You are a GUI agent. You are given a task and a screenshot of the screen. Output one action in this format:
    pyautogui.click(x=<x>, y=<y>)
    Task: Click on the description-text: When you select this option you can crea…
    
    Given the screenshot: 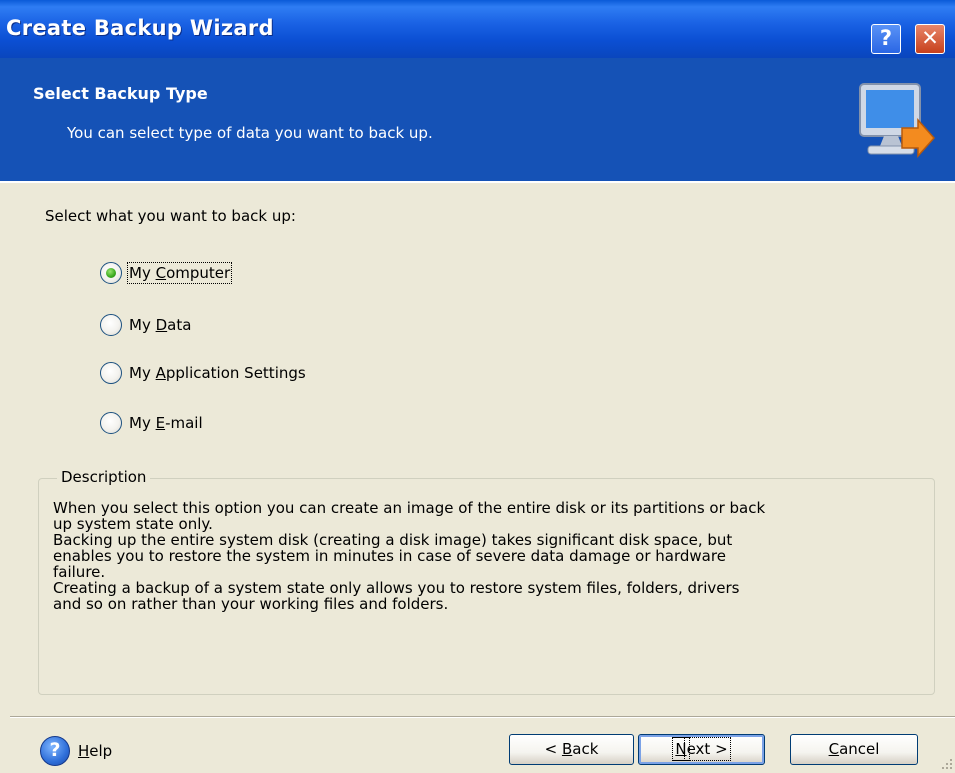 What is the action you would take?
    pyautogui.click(x=487, y=556)
    